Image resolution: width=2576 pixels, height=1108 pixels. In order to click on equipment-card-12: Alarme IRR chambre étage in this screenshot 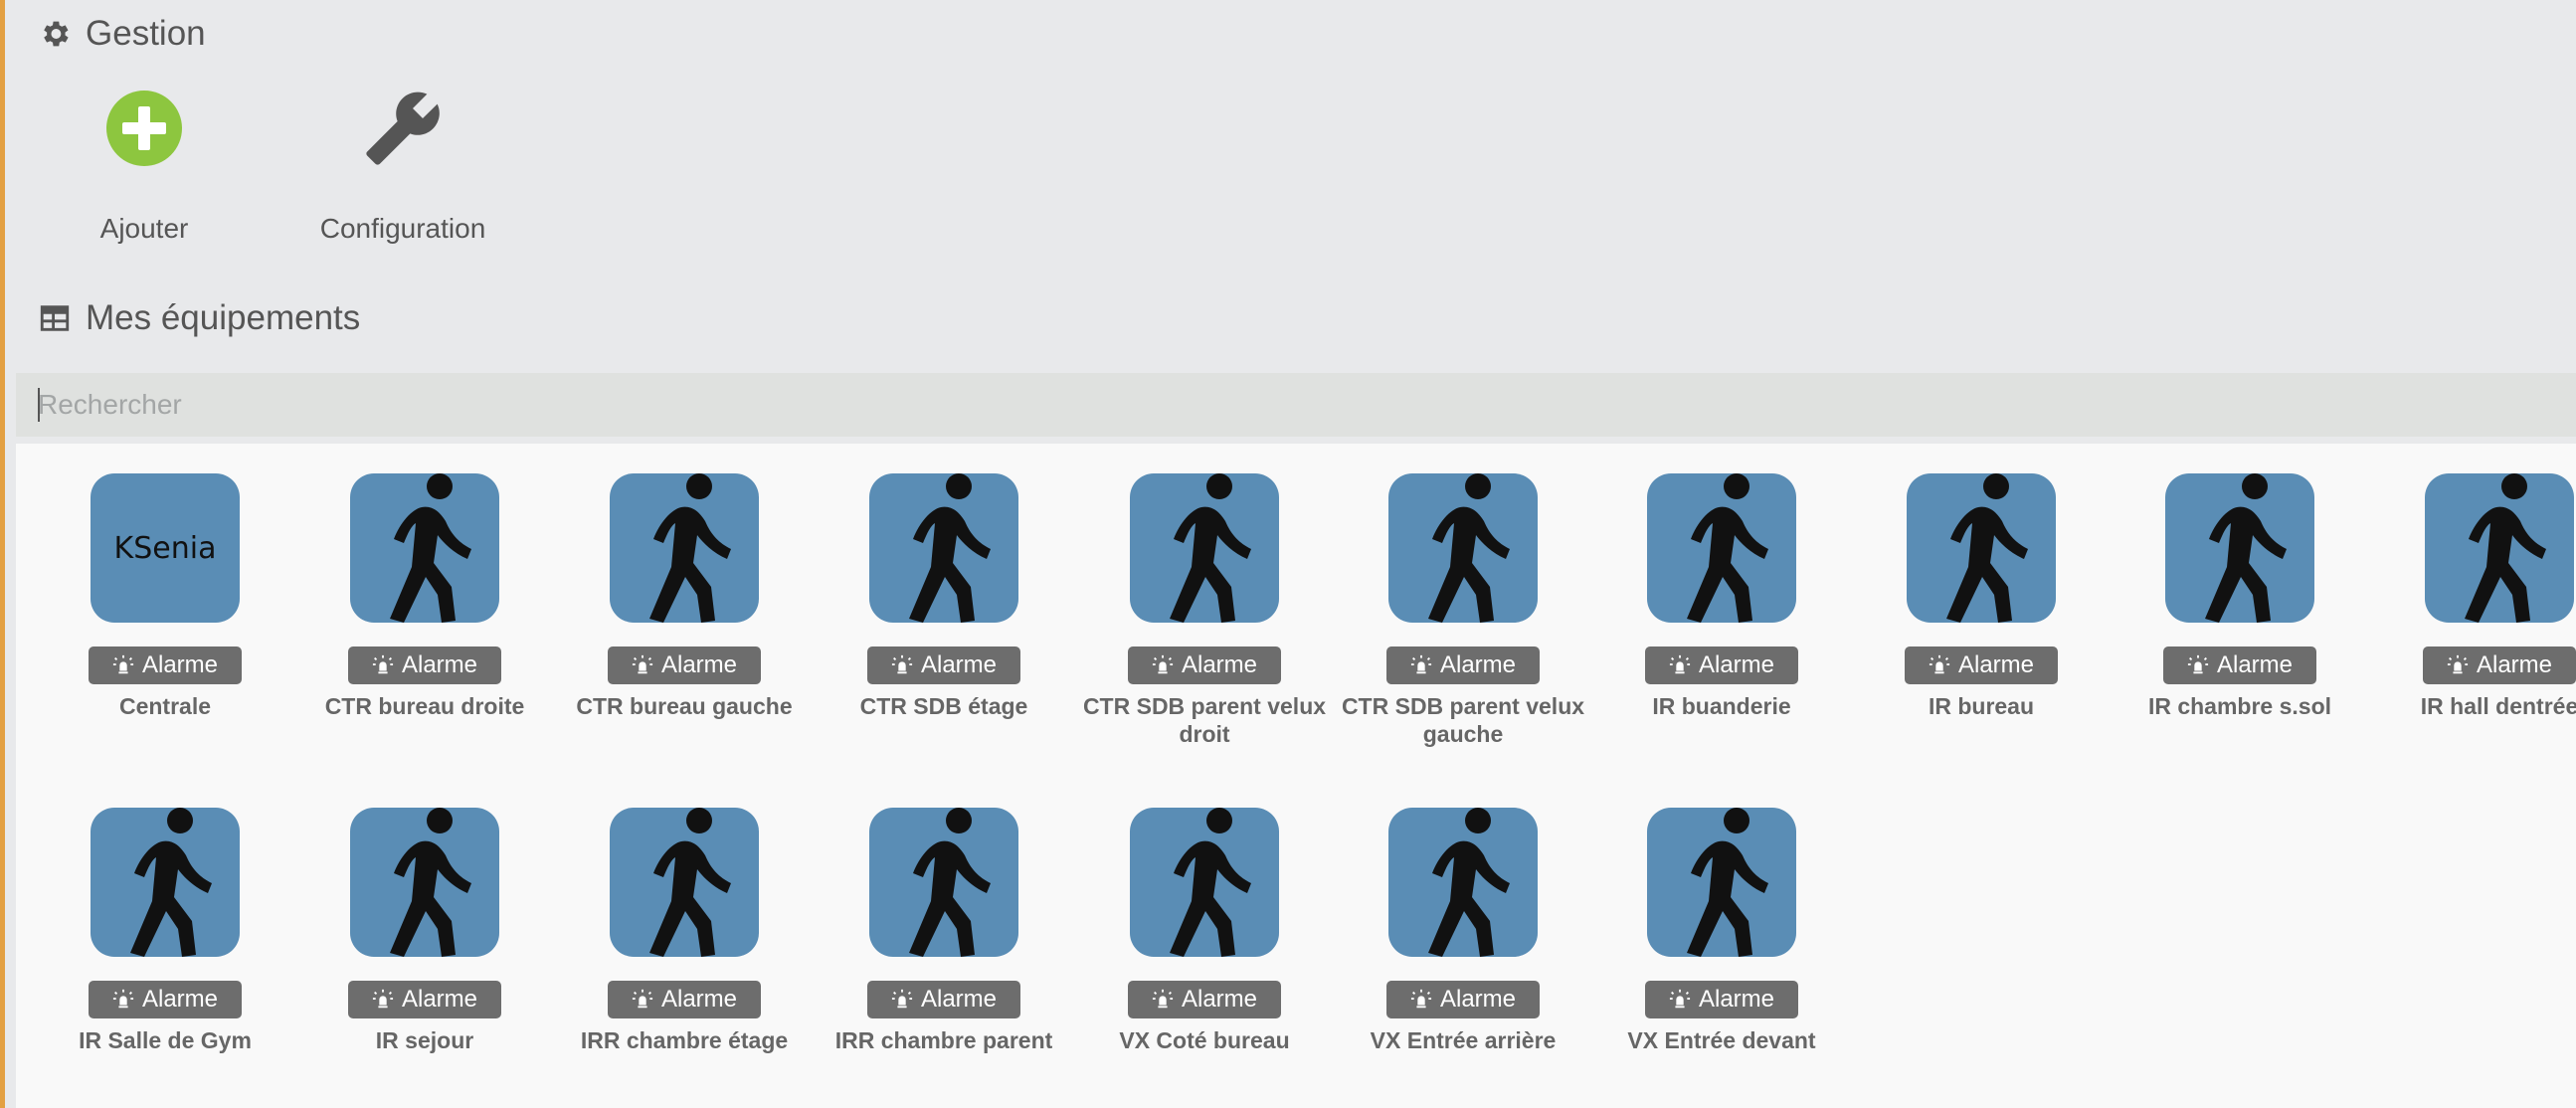, I will do `click(684, 957)`.